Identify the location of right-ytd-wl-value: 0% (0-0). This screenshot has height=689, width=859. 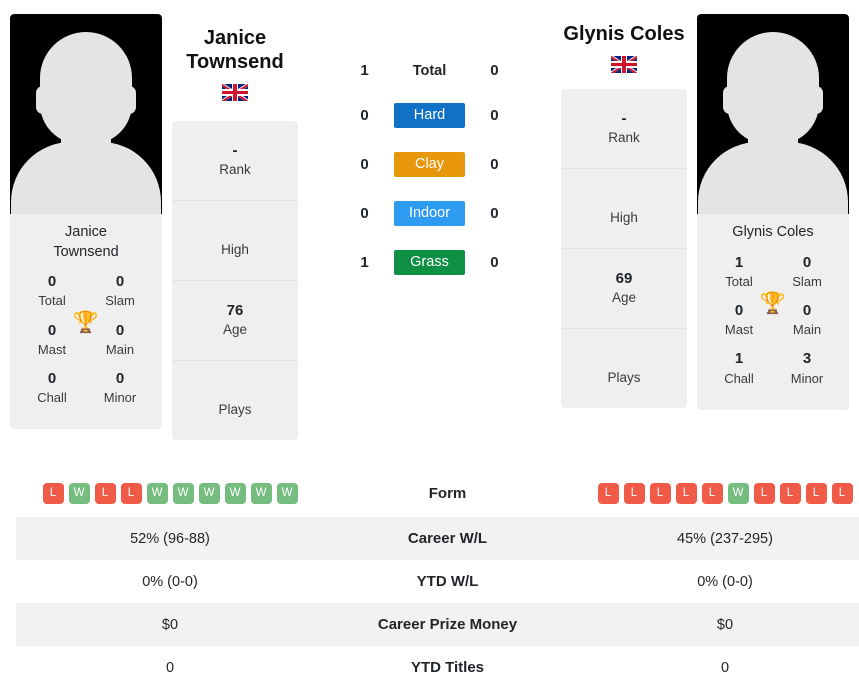
(725, 581).